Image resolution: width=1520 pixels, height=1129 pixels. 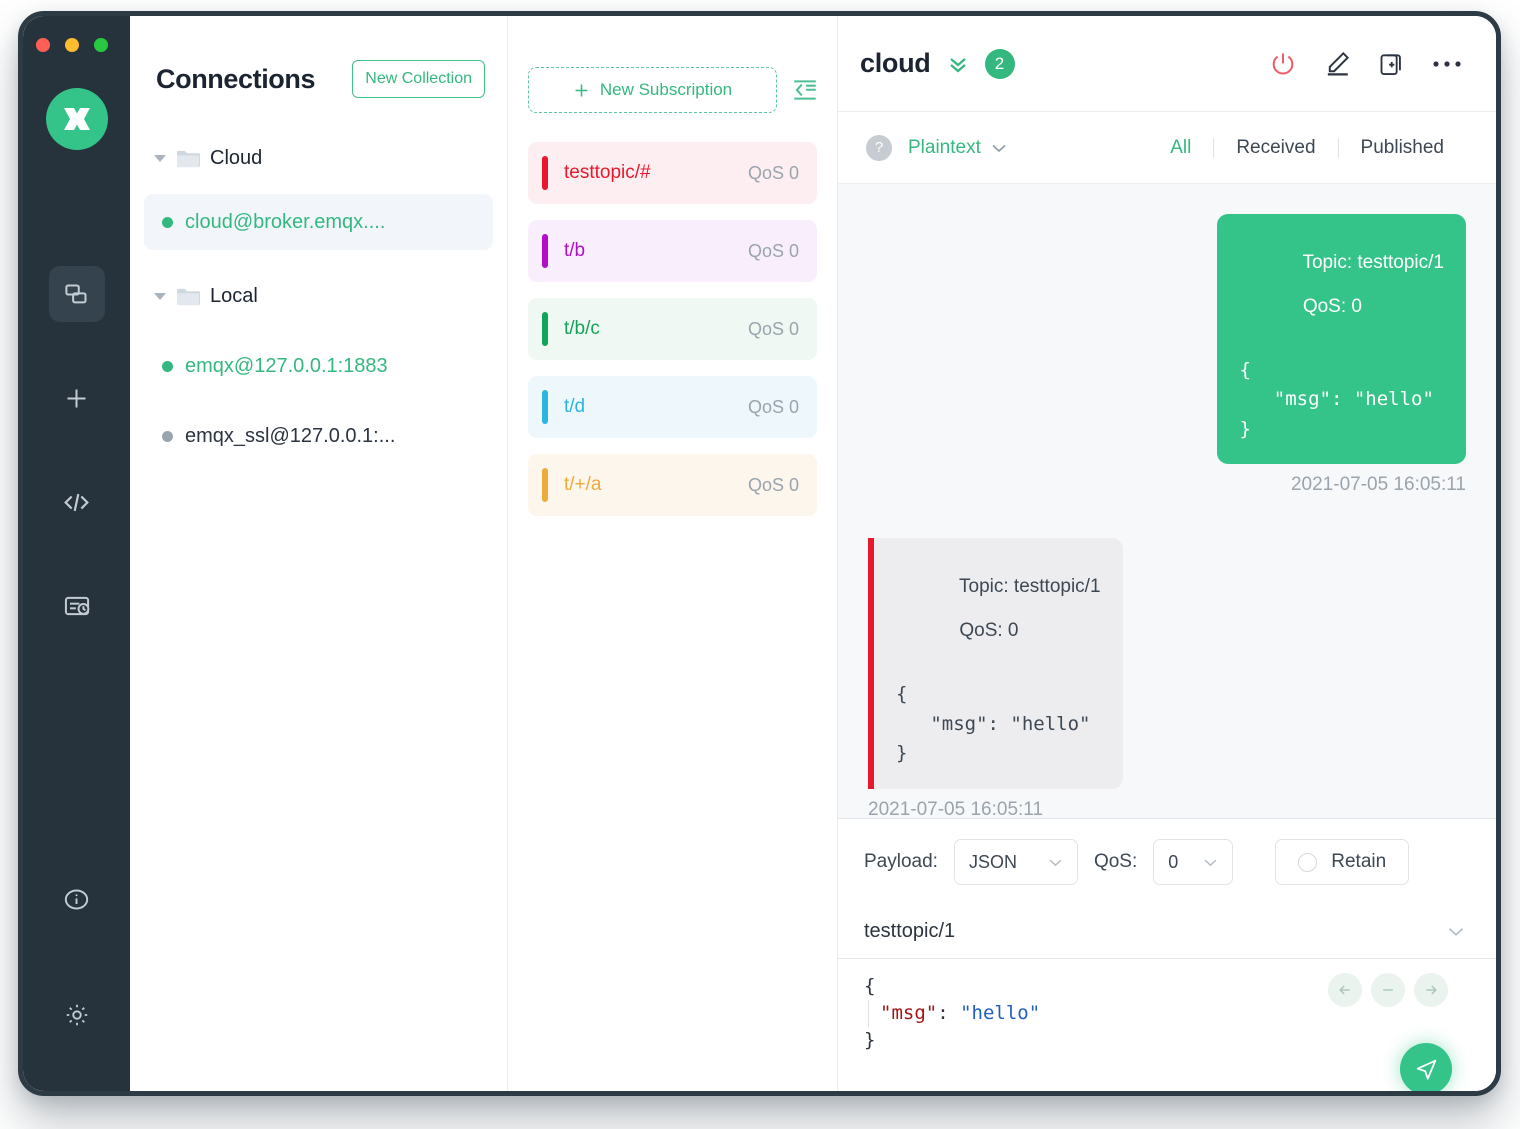 I want to click on editor-forward-button, so click(x=1431, y=990).